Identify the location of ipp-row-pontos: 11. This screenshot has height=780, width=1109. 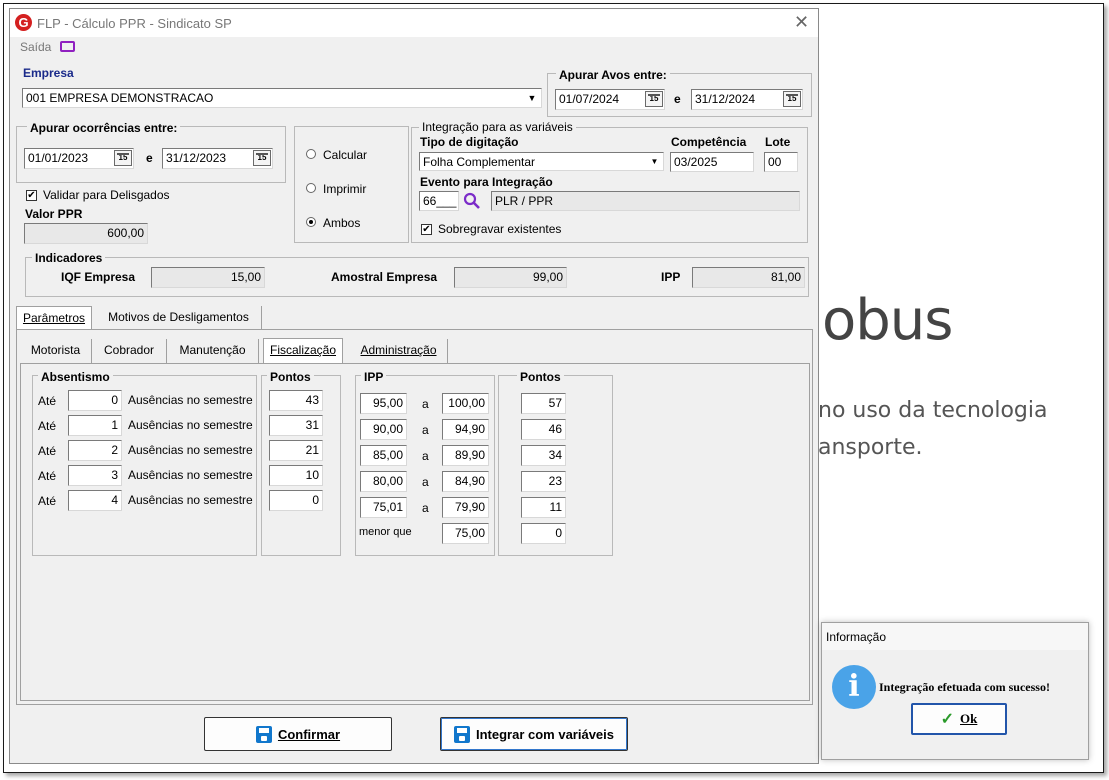
(543, 507).